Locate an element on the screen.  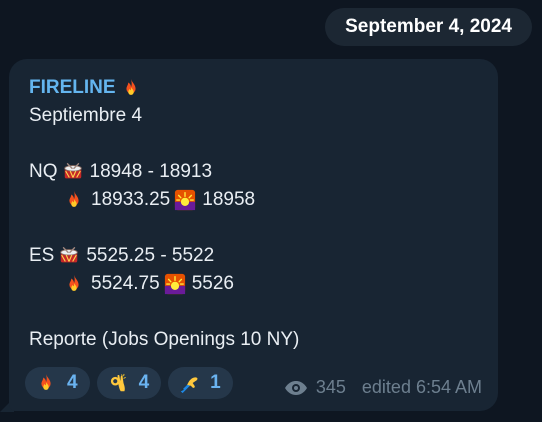
date-separator: September 4, 2024 is located at coordinates (428, 27).